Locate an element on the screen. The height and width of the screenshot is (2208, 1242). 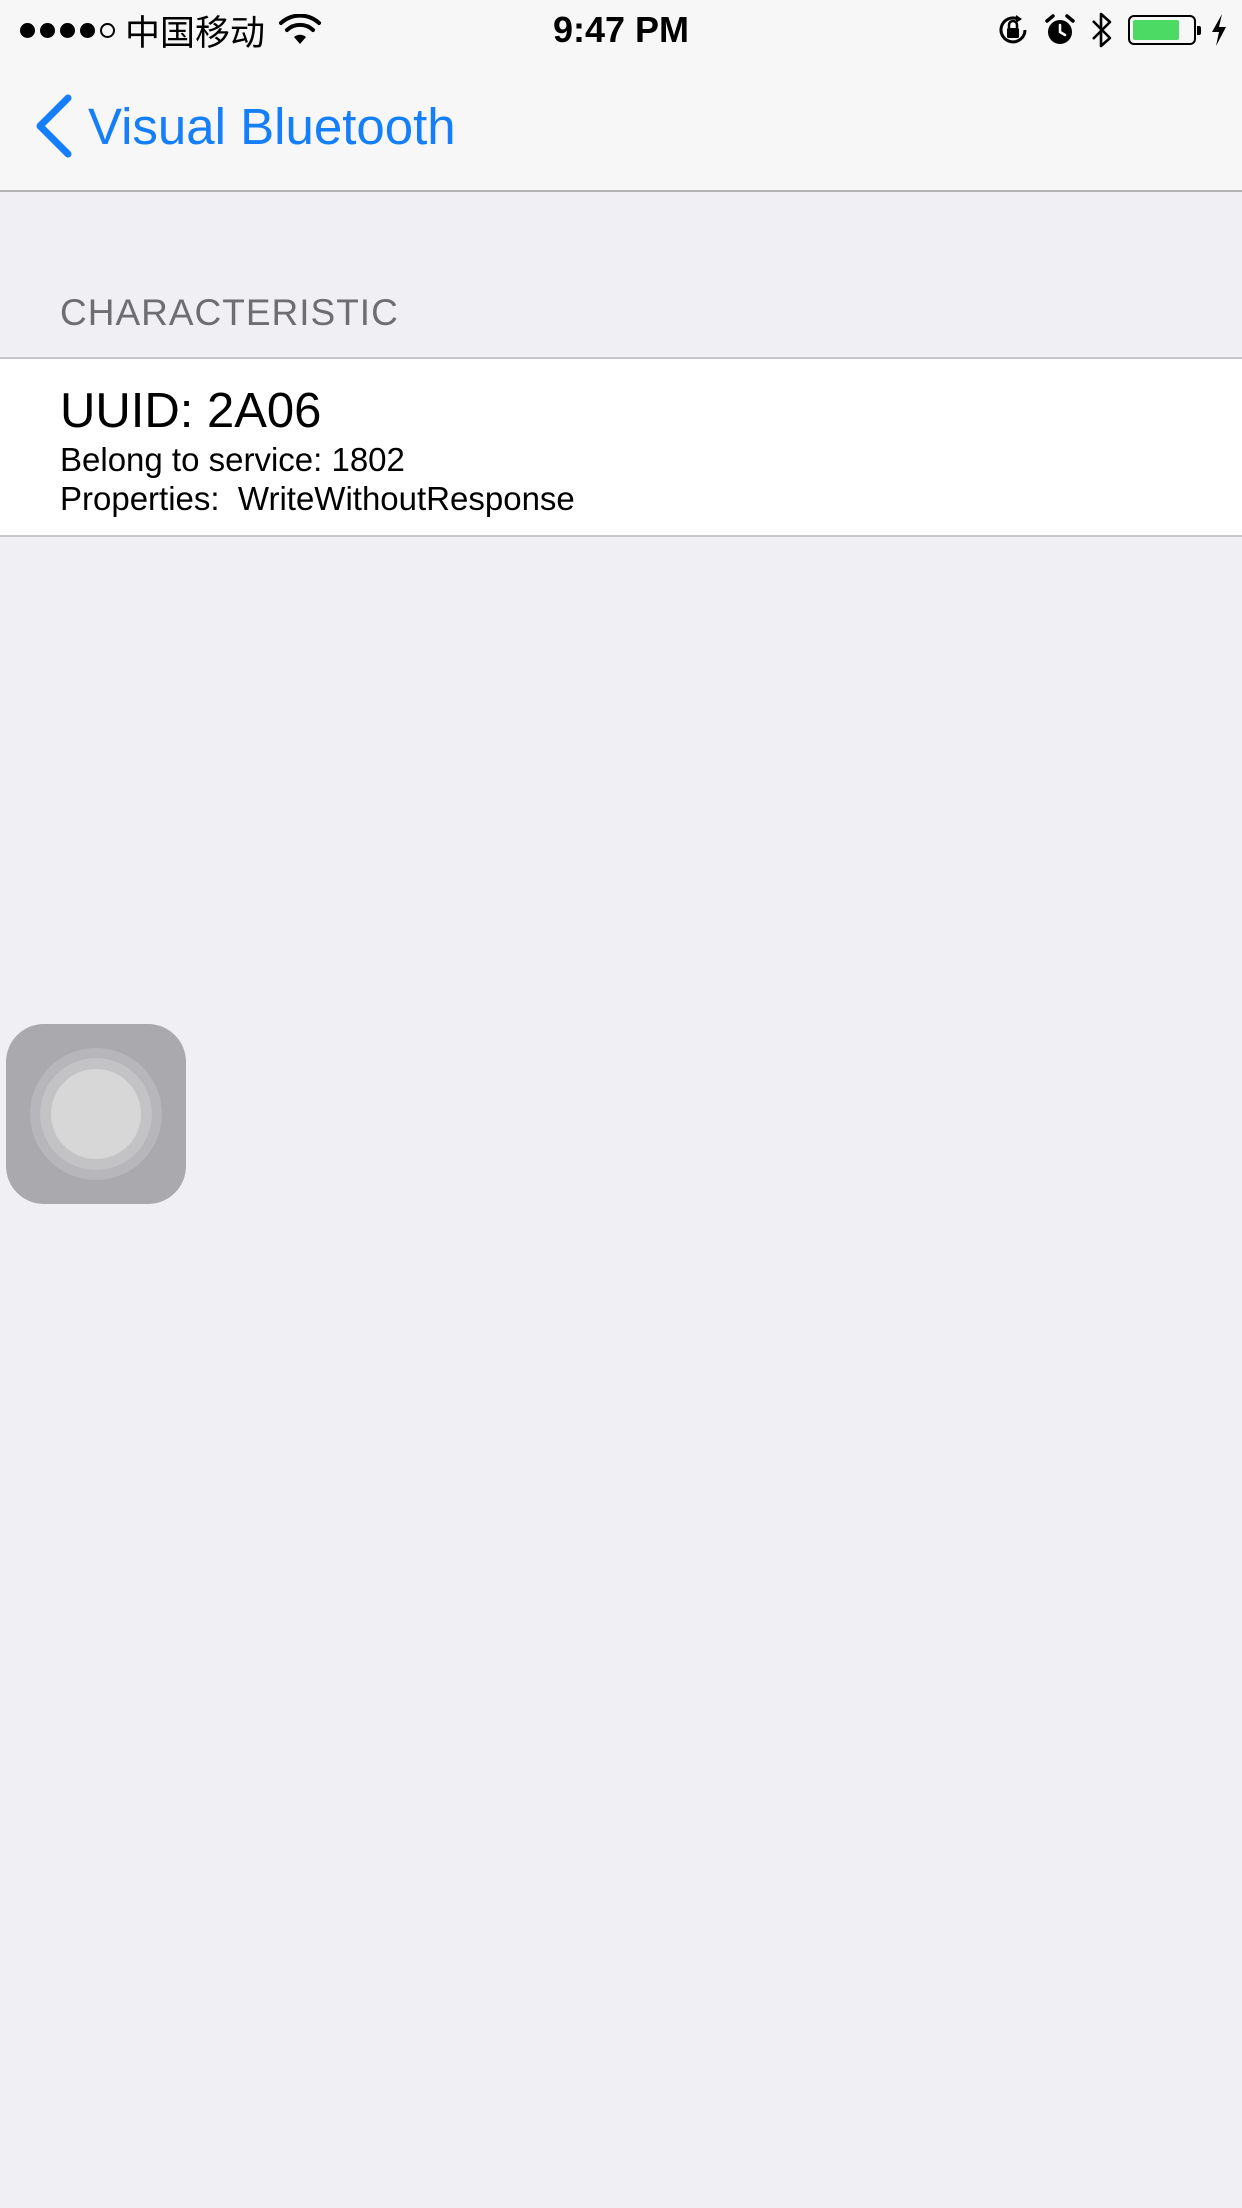
battery-level-fill is located at coordinates (1156, 30).